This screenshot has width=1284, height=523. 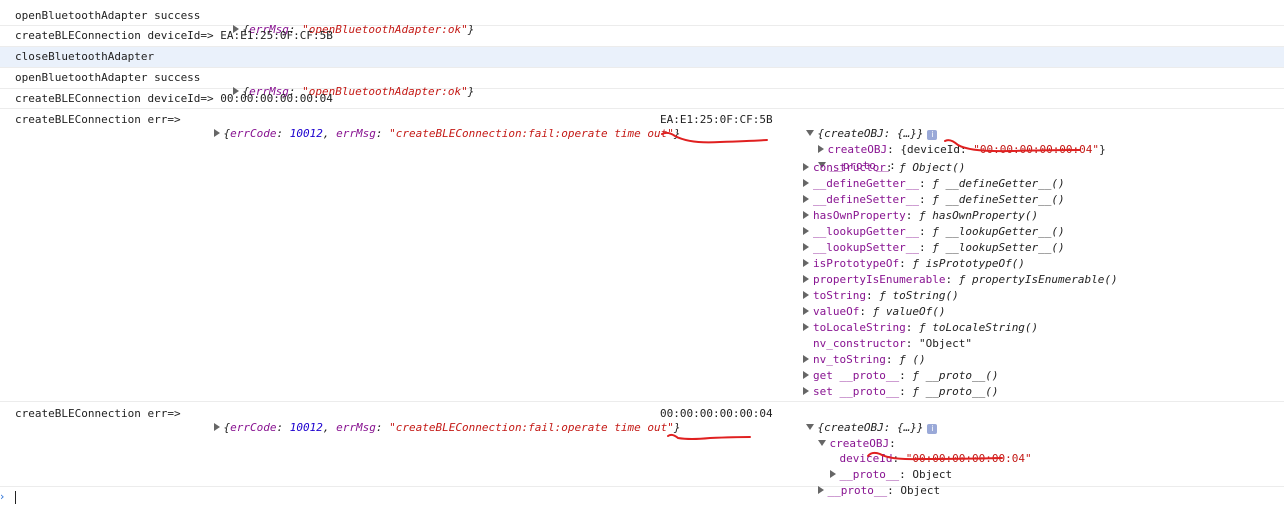 I want to click on property-value: __defineSetter__(), so click(x=1005, y=199).